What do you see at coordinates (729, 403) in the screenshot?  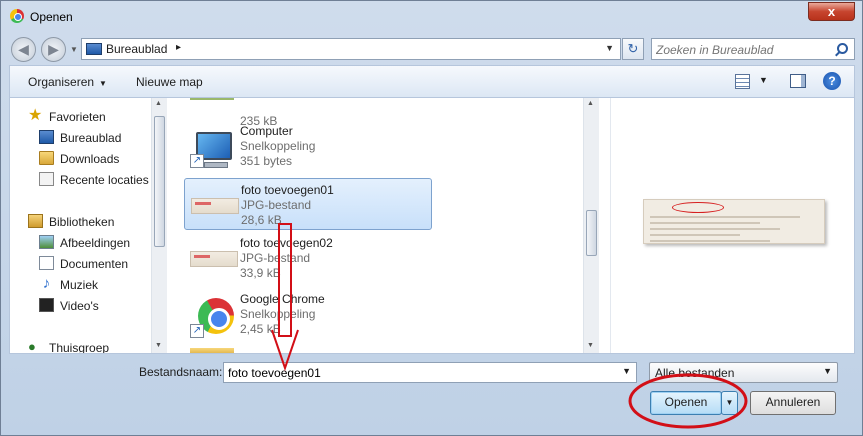 I see `open-options-dropdown: ▼` at bounding box center [729, 403].